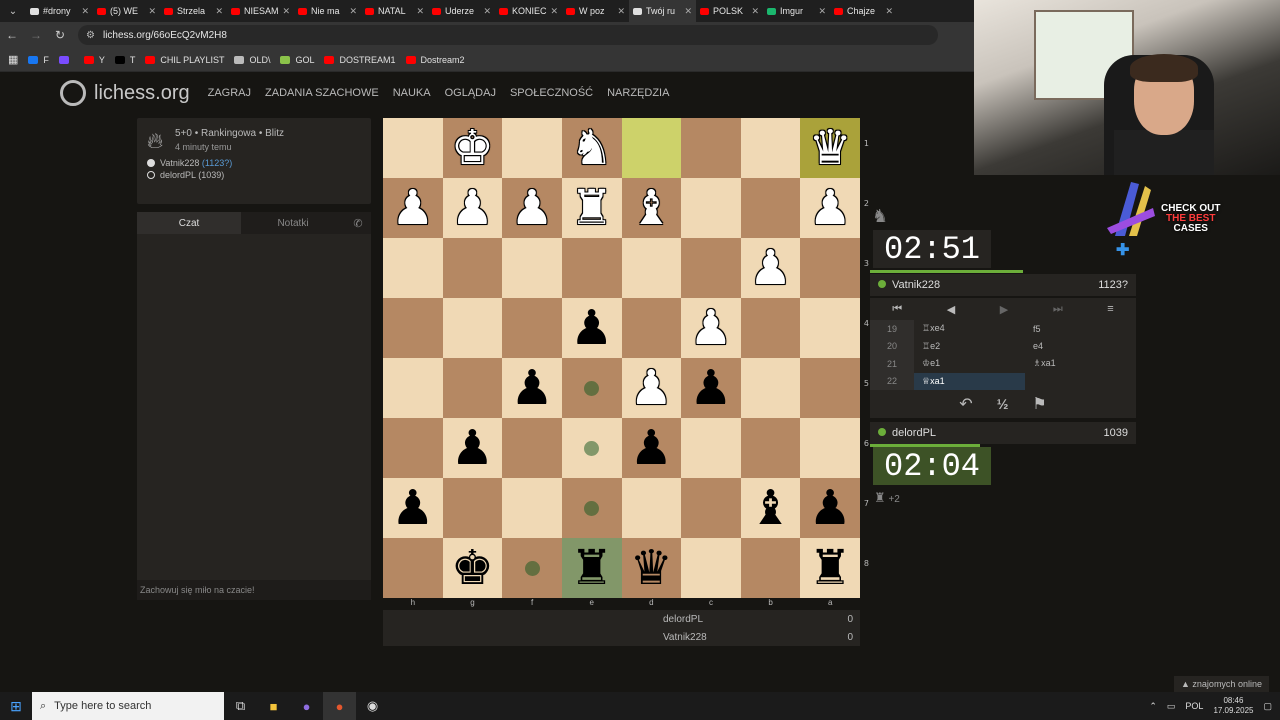 The image size is (1280, 720). I want to click on board-square: ♚, so click(472, 148).